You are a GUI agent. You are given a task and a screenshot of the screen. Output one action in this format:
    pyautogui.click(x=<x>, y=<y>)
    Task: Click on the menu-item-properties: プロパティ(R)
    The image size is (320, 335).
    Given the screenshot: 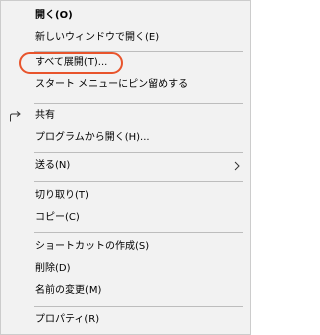 What is the action you would take?
    pyautogui.click(x=125, y=320)
    